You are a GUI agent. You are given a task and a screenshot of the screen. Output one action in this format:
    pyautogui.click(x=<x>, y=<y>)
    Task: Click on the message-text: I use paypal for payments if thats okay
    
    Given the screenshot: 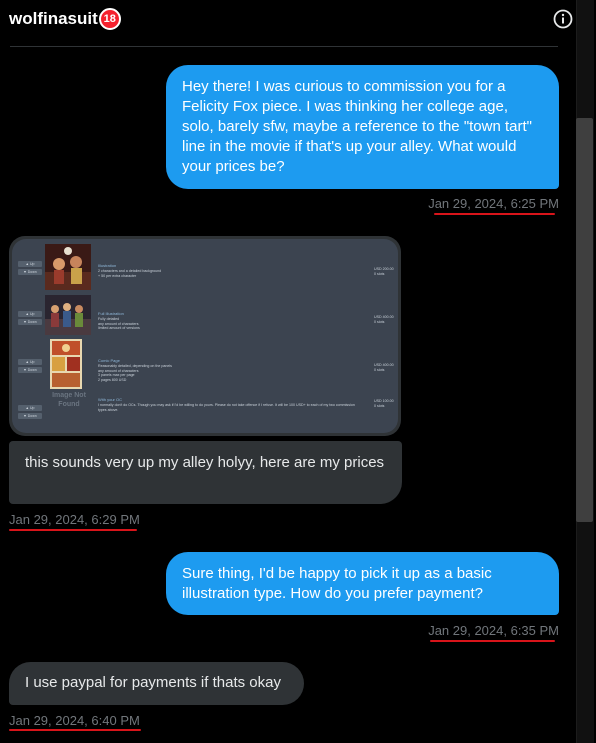 What is the action you would take?
    pyautogui.click(x=153, y=682)
    